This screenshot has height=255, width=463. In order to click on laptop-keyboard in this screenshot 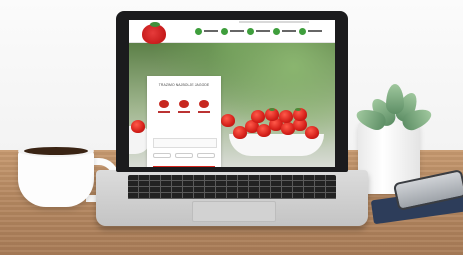, I will do `click(232, 187)`.